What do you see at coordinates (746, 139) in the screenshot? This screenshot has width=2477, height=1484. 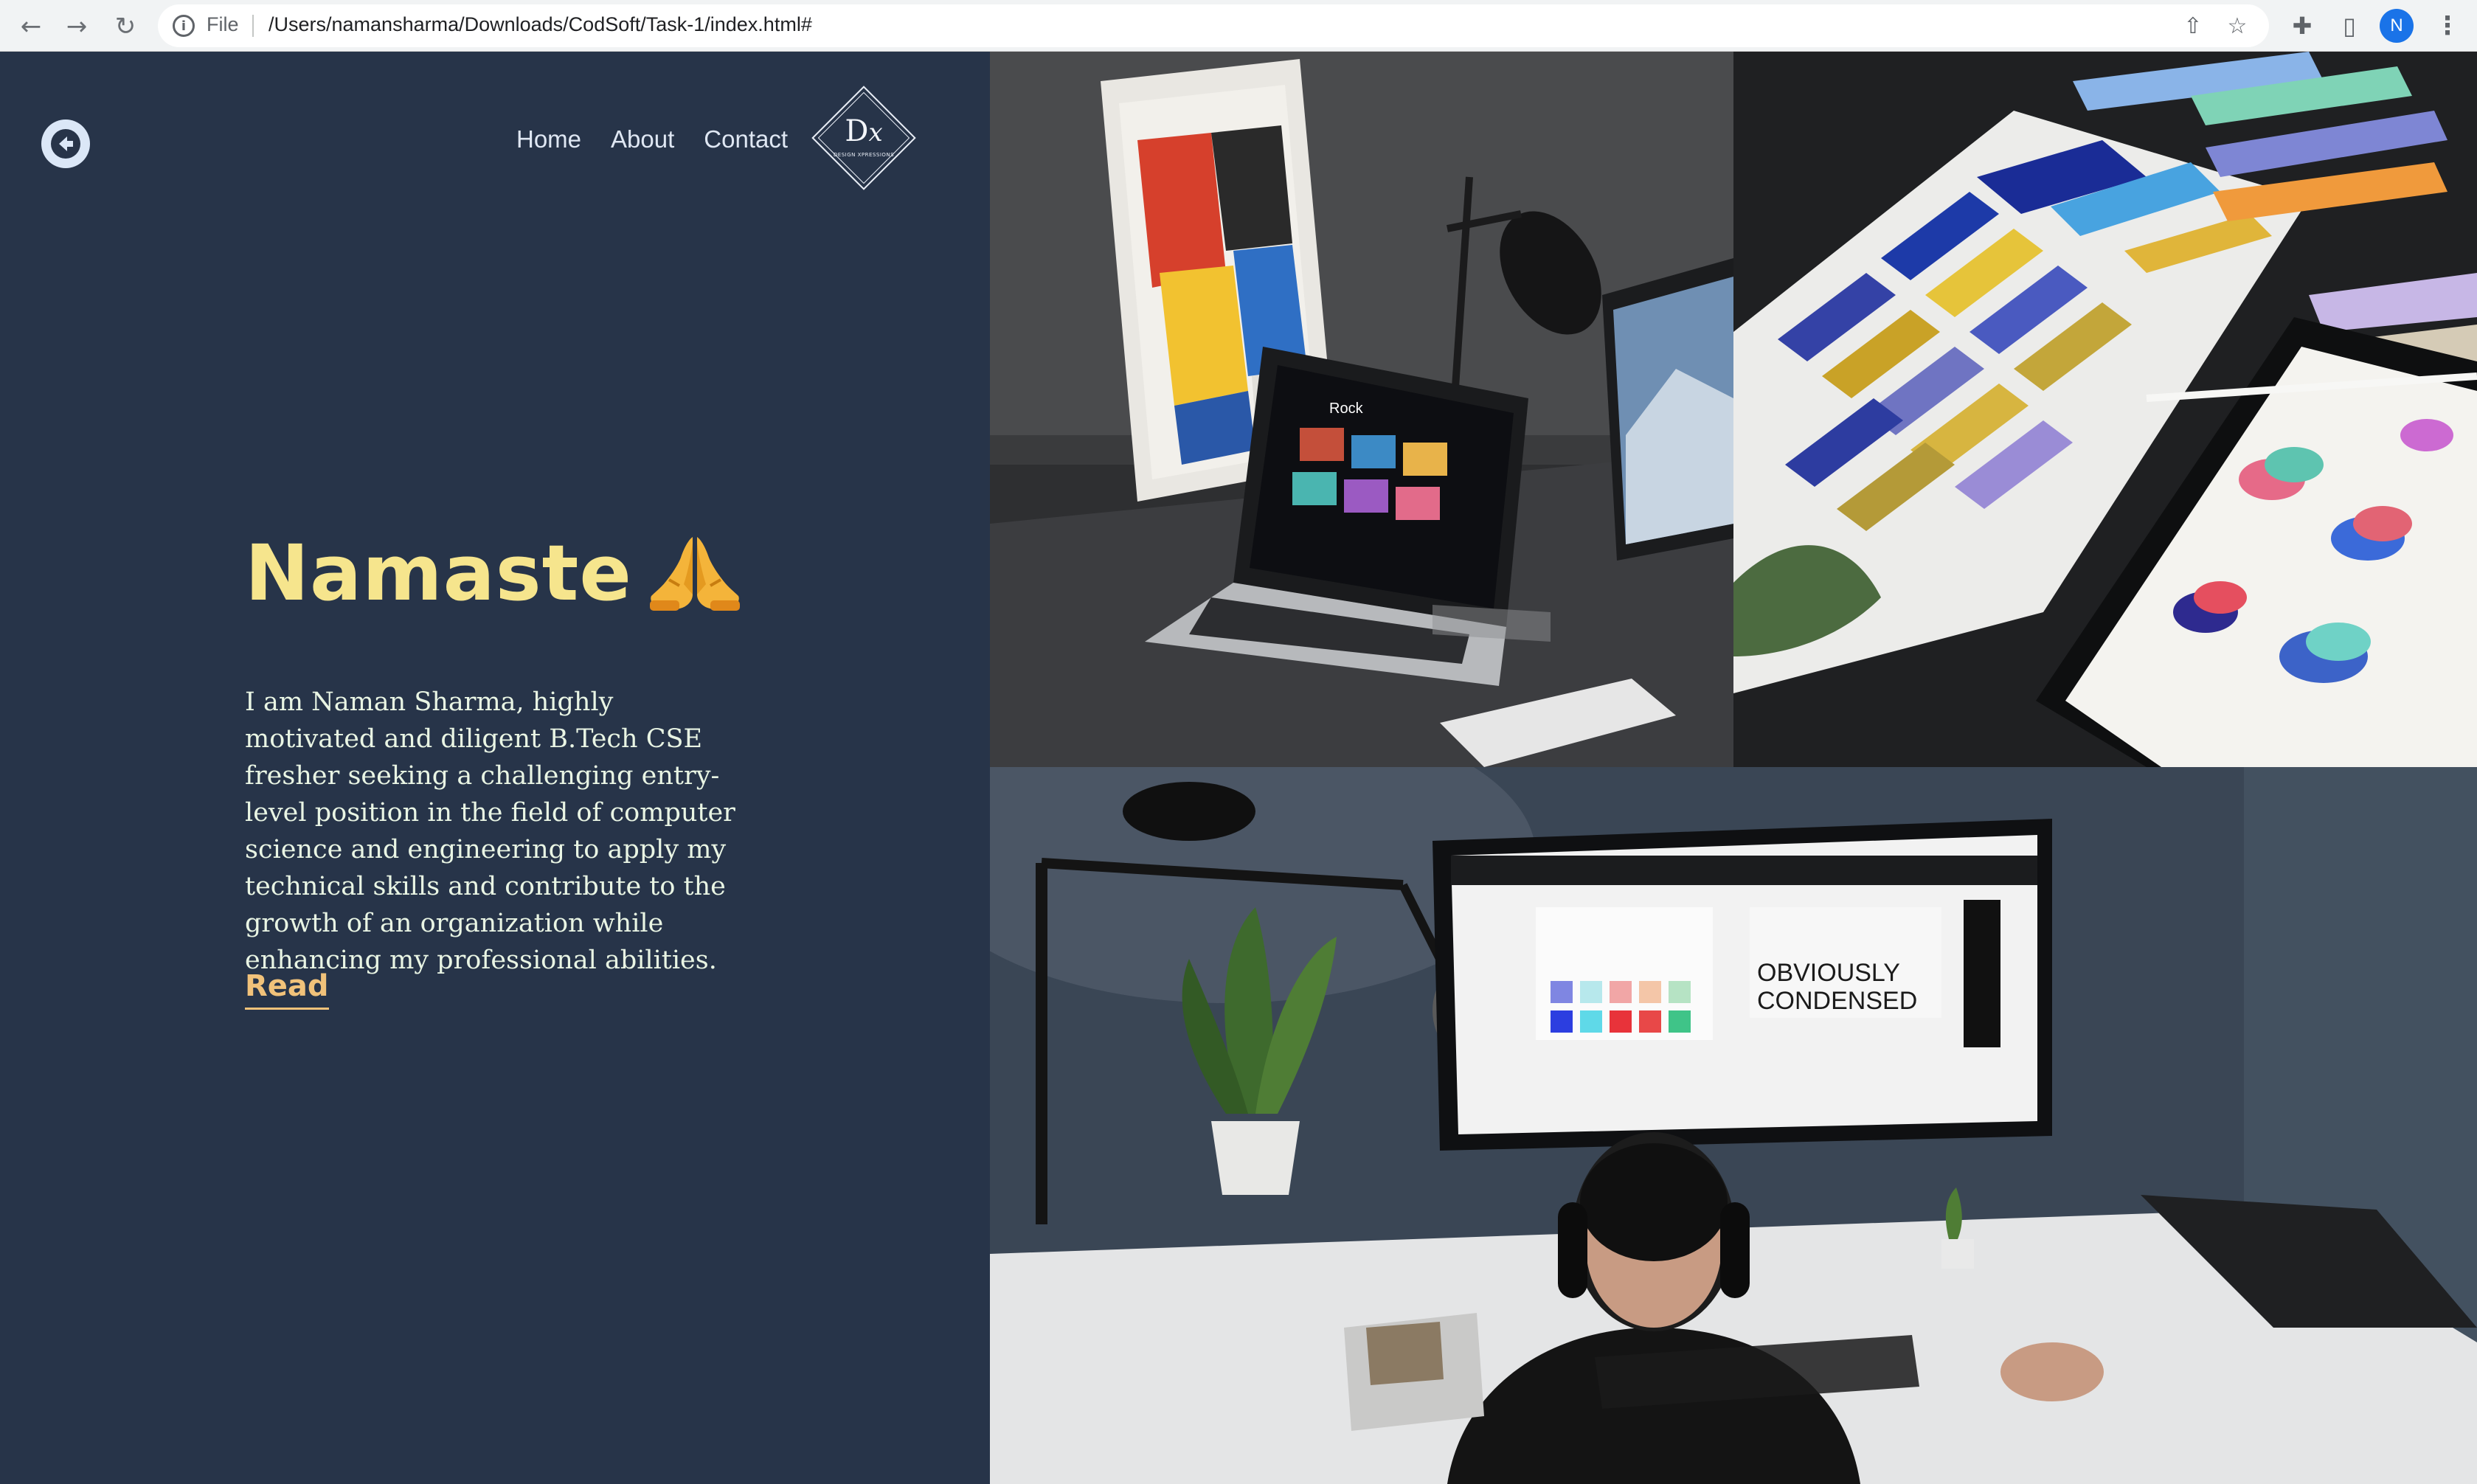 I see `nav-contact: Contact` at bounding box center [746, 139].